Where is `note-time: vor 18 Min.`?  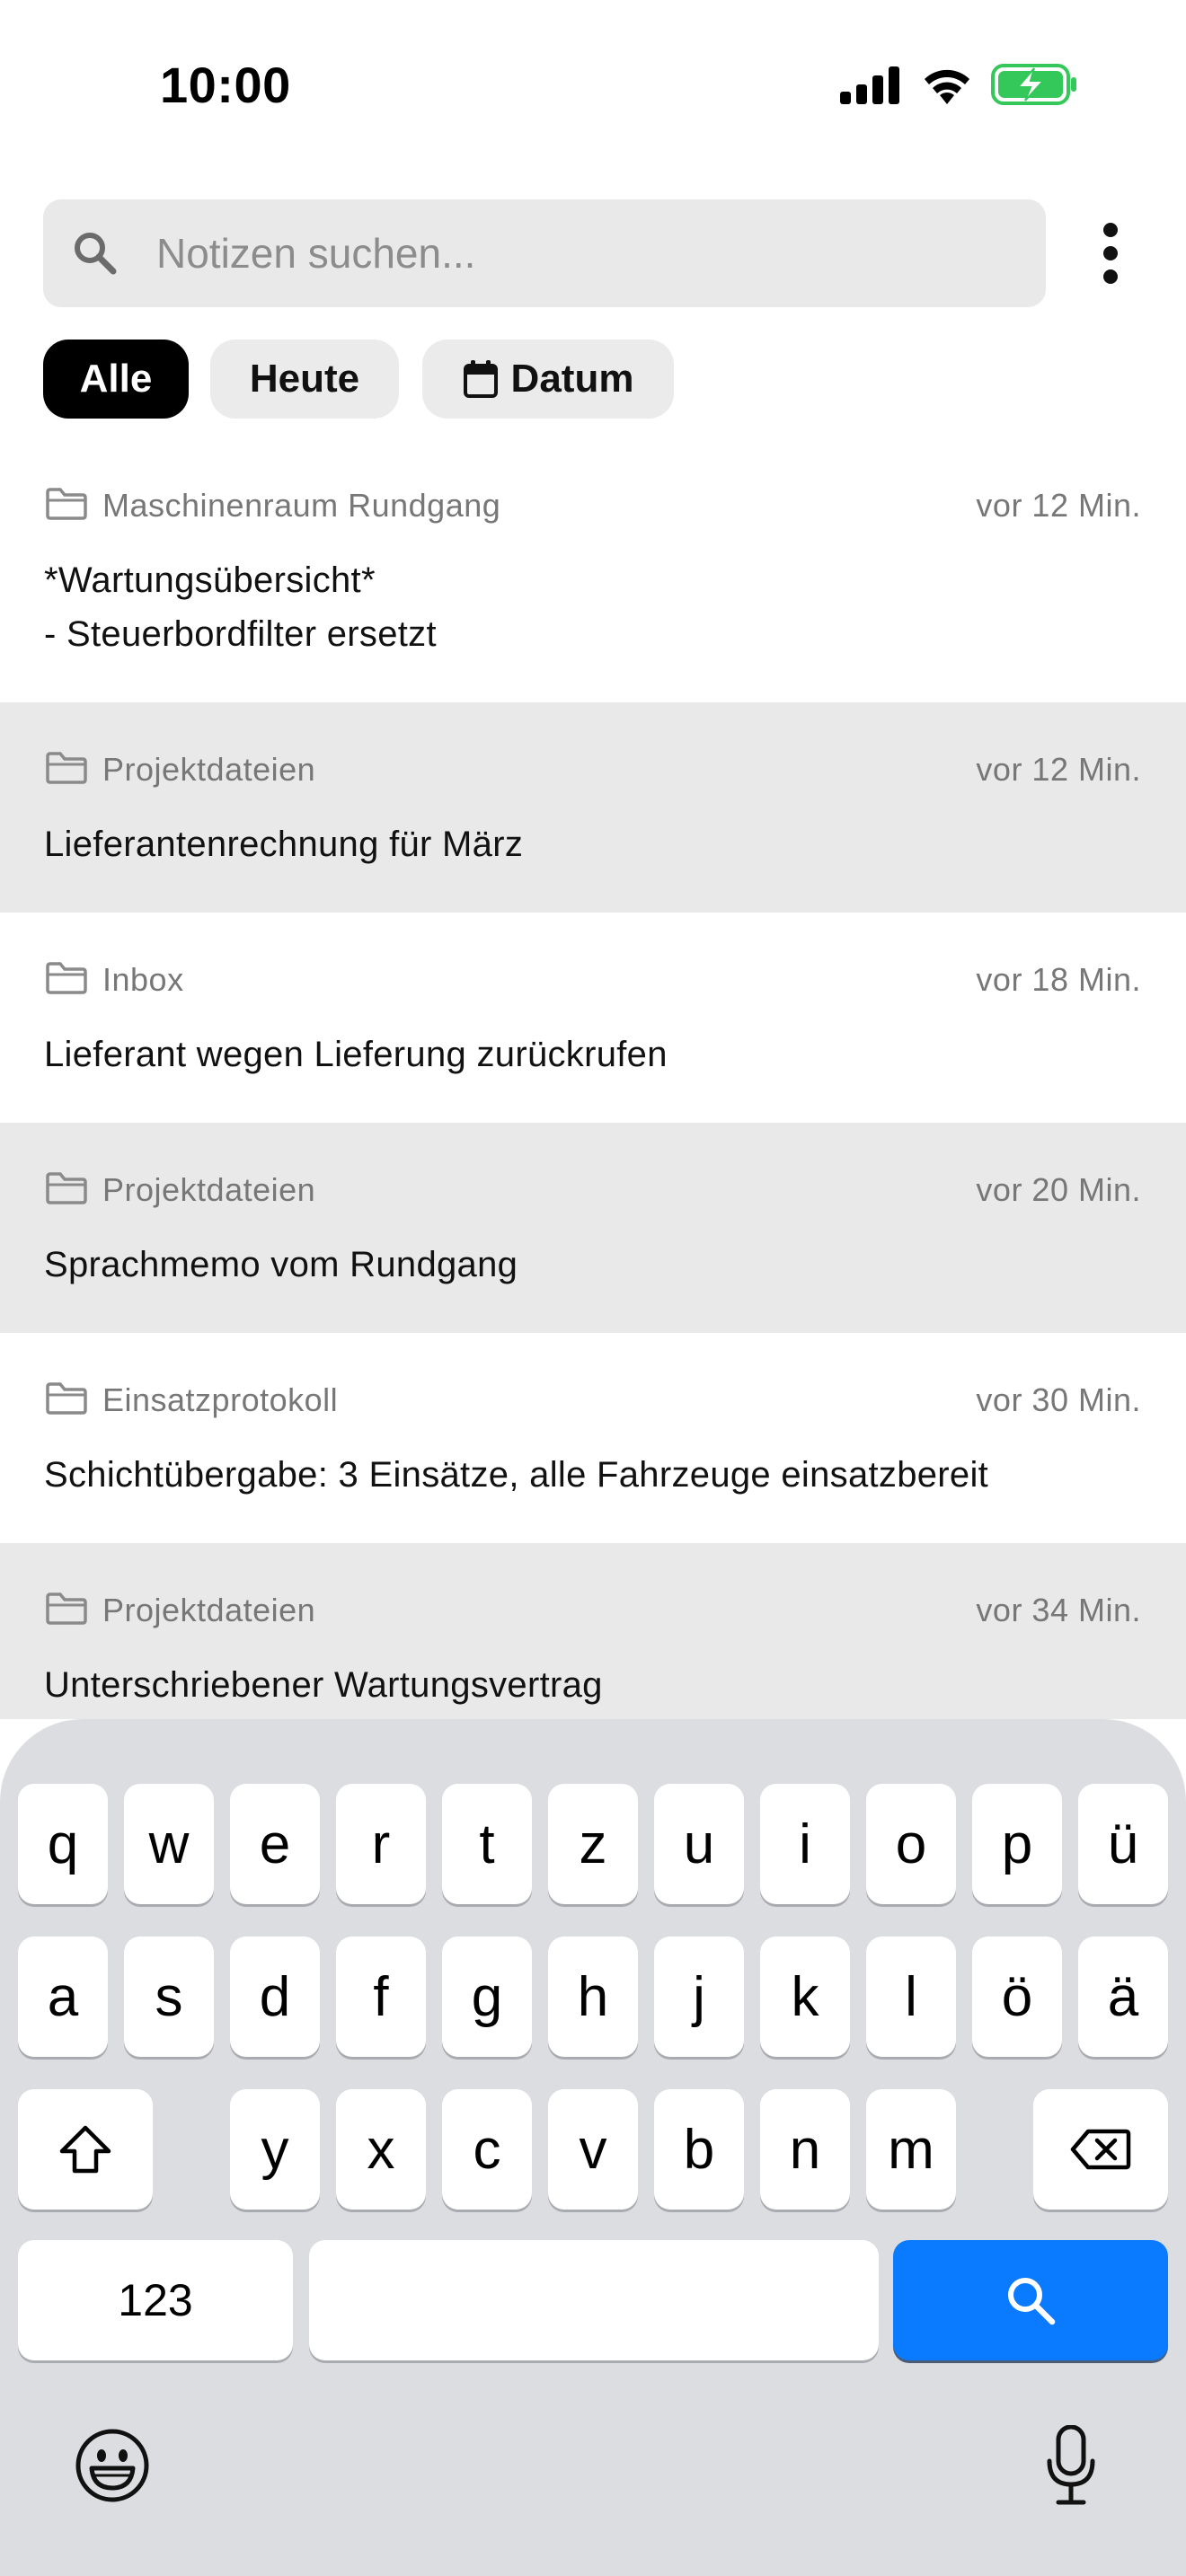
note-time: vor 18 Min. is located at coordinates (1058, 979).